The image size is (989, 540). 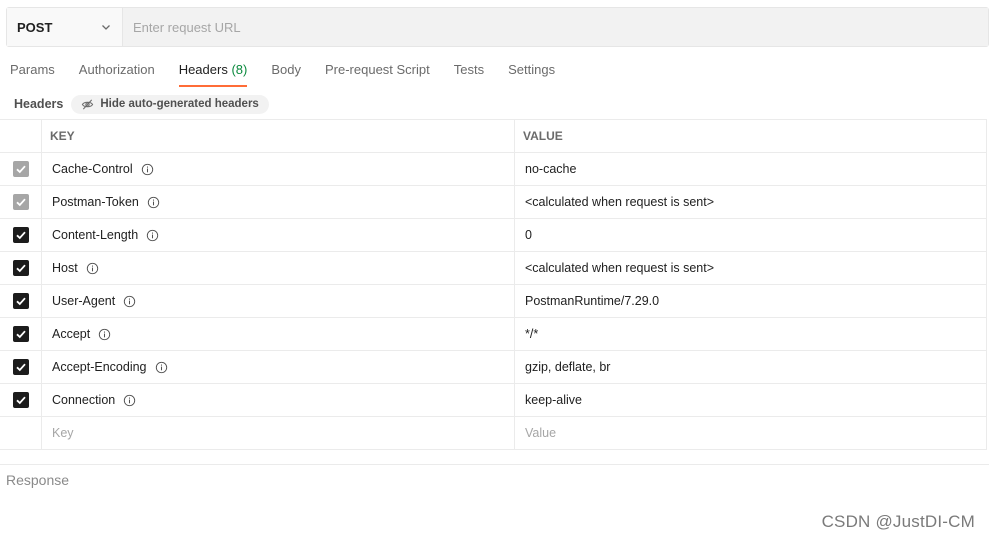 I want to click on header-key-cell: Content-Length, so click(x=278, y=235).